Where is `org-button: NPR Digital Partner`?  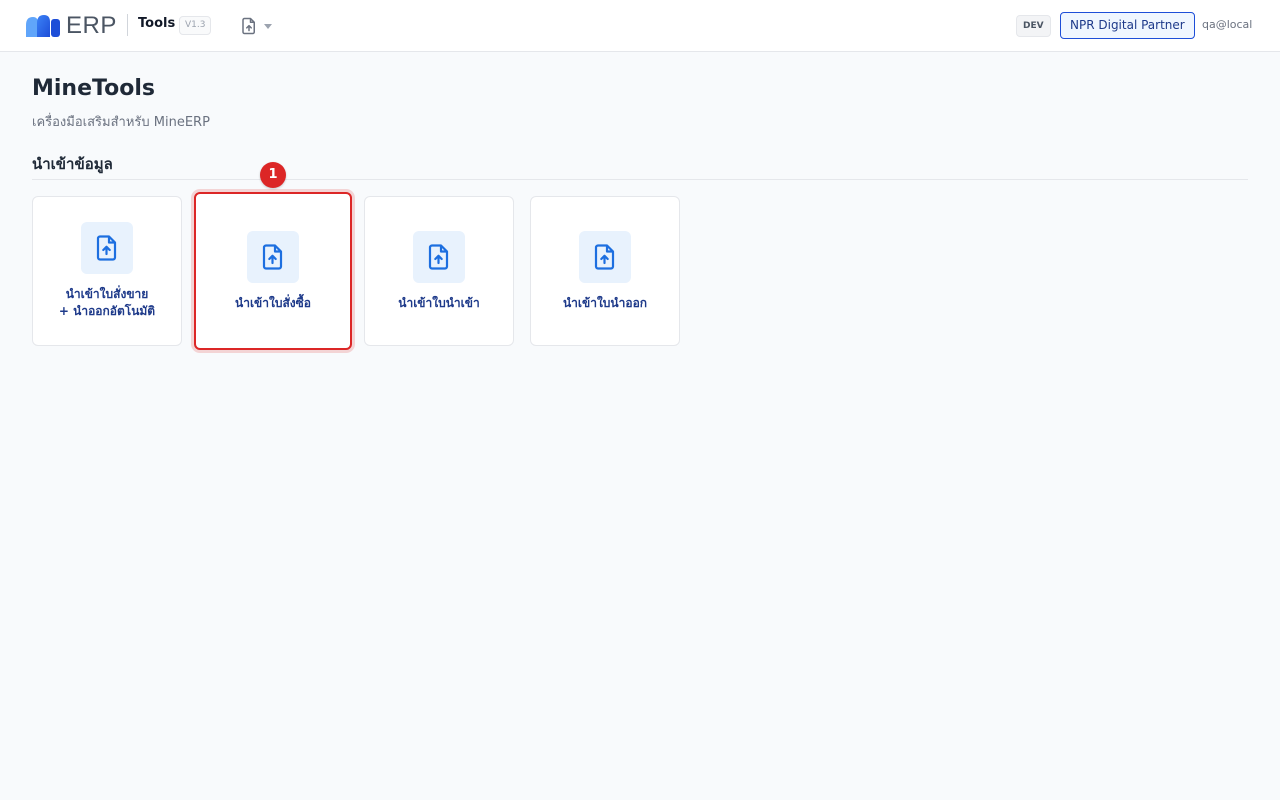
org-button: NPR Digital Partner is located at coordinates (1127, 25).